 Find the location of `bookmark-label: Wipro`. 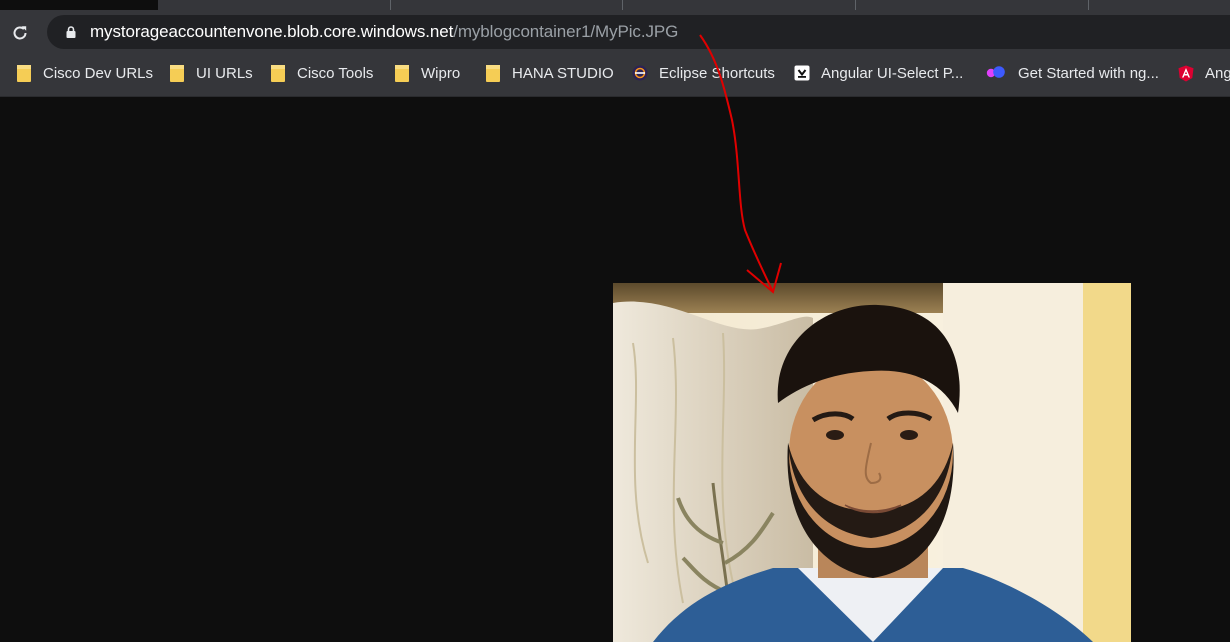

bookmark-label: Wipro is located at coordinates (441, 73).